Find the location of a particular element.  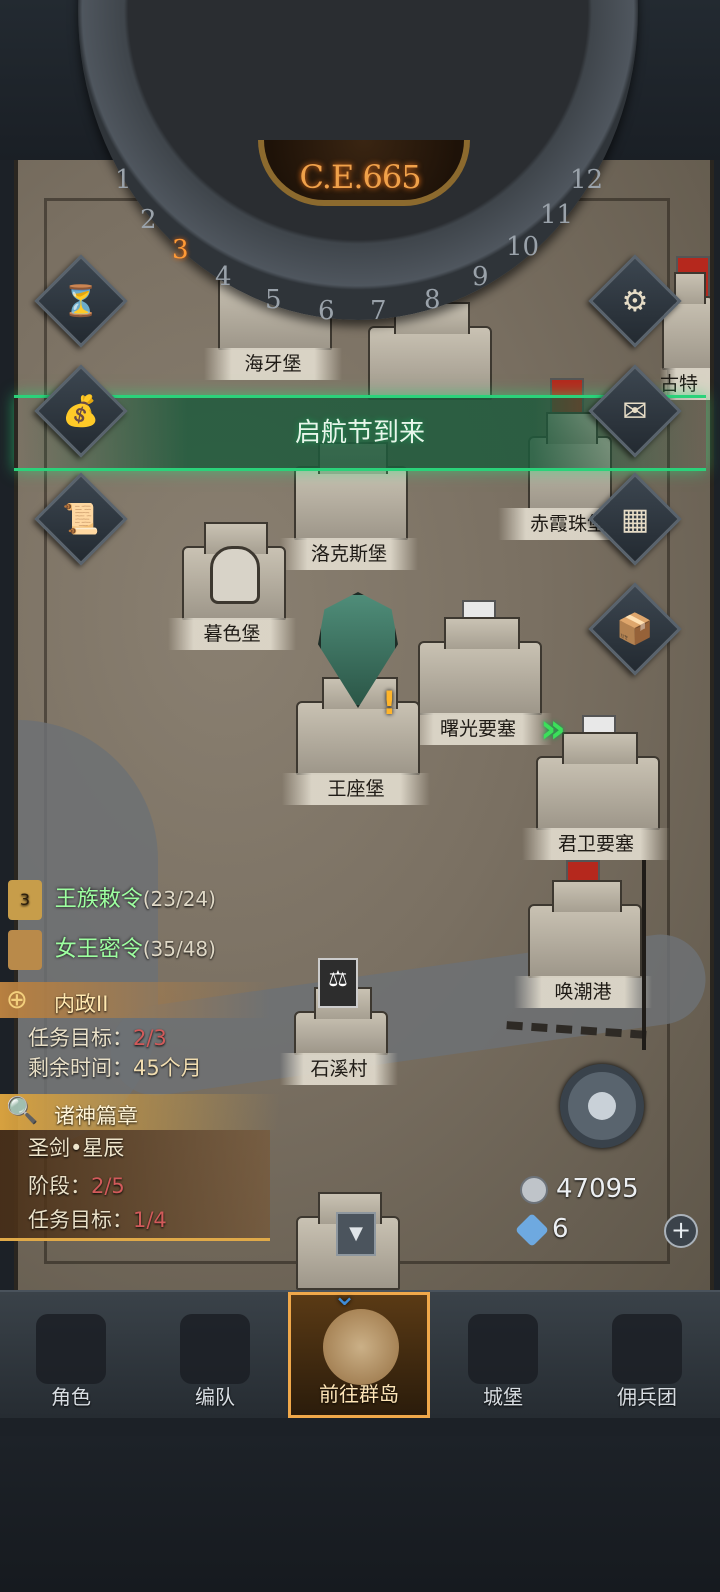

supplies-icon: 📦 is located at coordinates (635, 629).